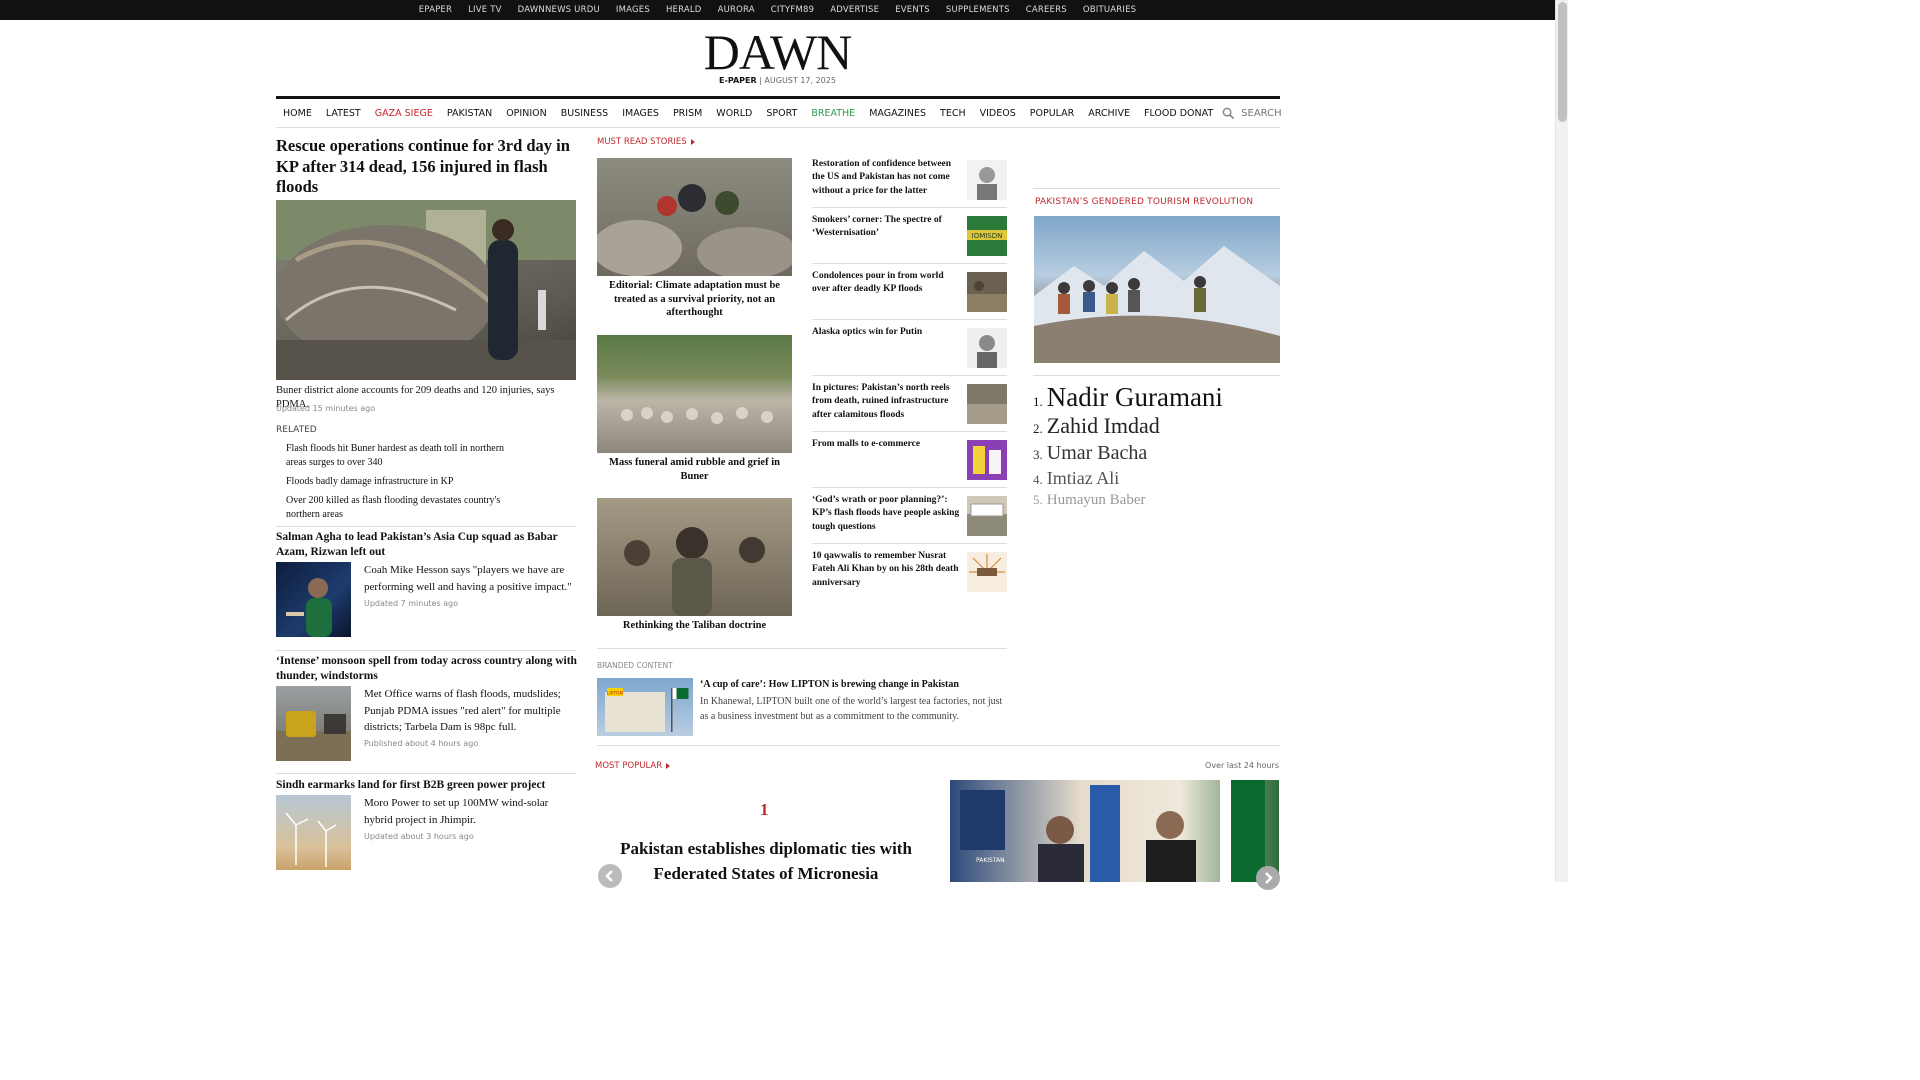 This screenshot has width=1920, height=1080. What do you see at coordinates (435, 10) in the screenshot?
I see `top-link-epaper: EPAPER` at bounding box center [435, 10].